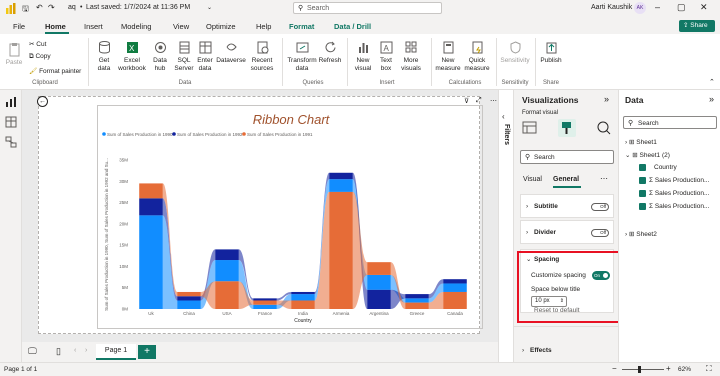 This screenshot has height=376, width=720. I want to click on tab-file: File, so click(19, 26).